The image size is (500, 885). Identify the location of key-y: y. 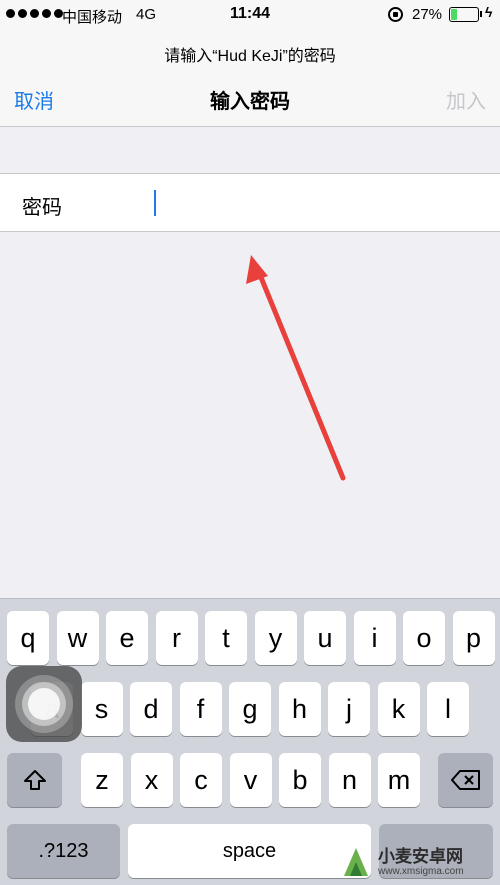
(275, 638).